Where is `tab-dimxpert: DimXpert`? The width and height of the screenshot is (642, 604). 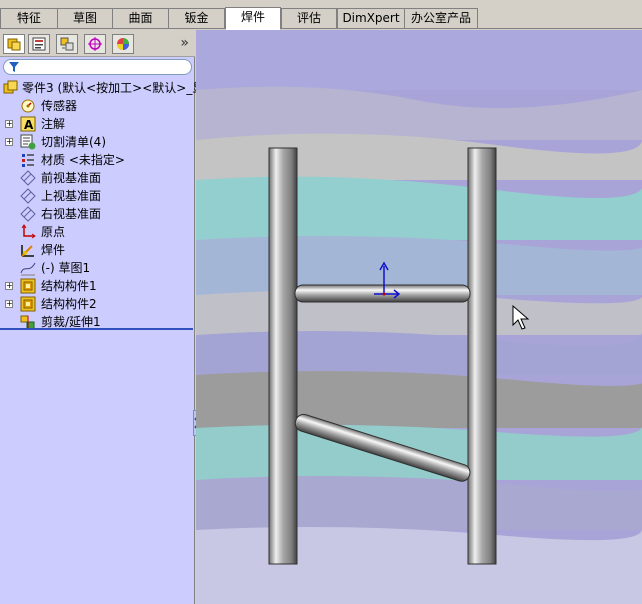 tab-dimxpert: DimXpert is located at coordinates (371, 18).